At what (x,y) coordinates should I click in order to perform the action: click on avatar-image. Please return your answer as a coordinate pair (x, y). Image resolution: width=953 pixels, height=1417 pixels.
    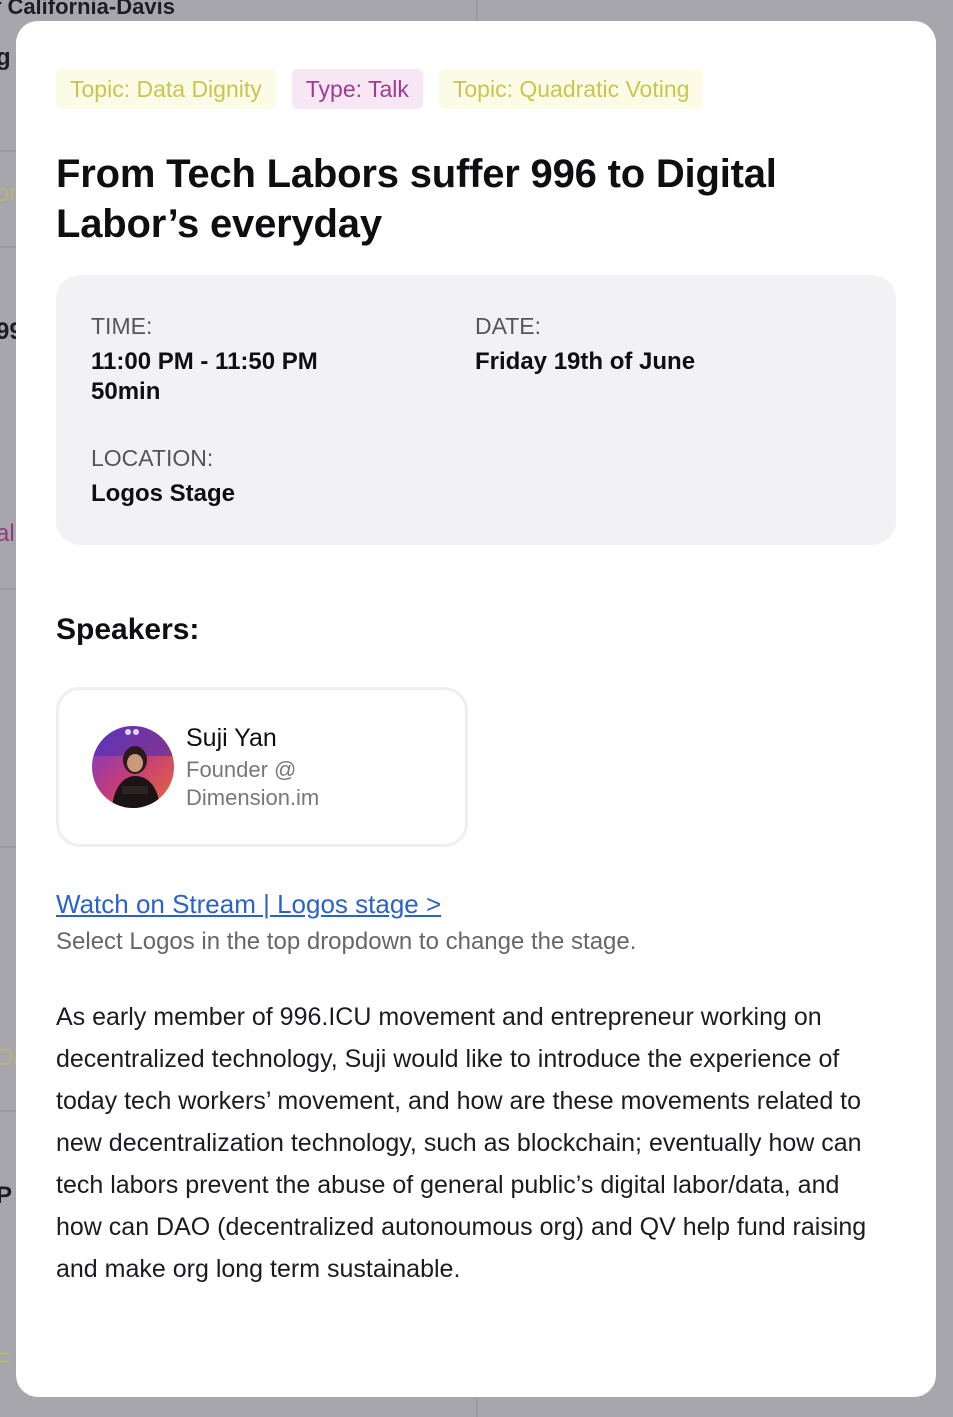
    Looking at the image, I should click on (133, 767).